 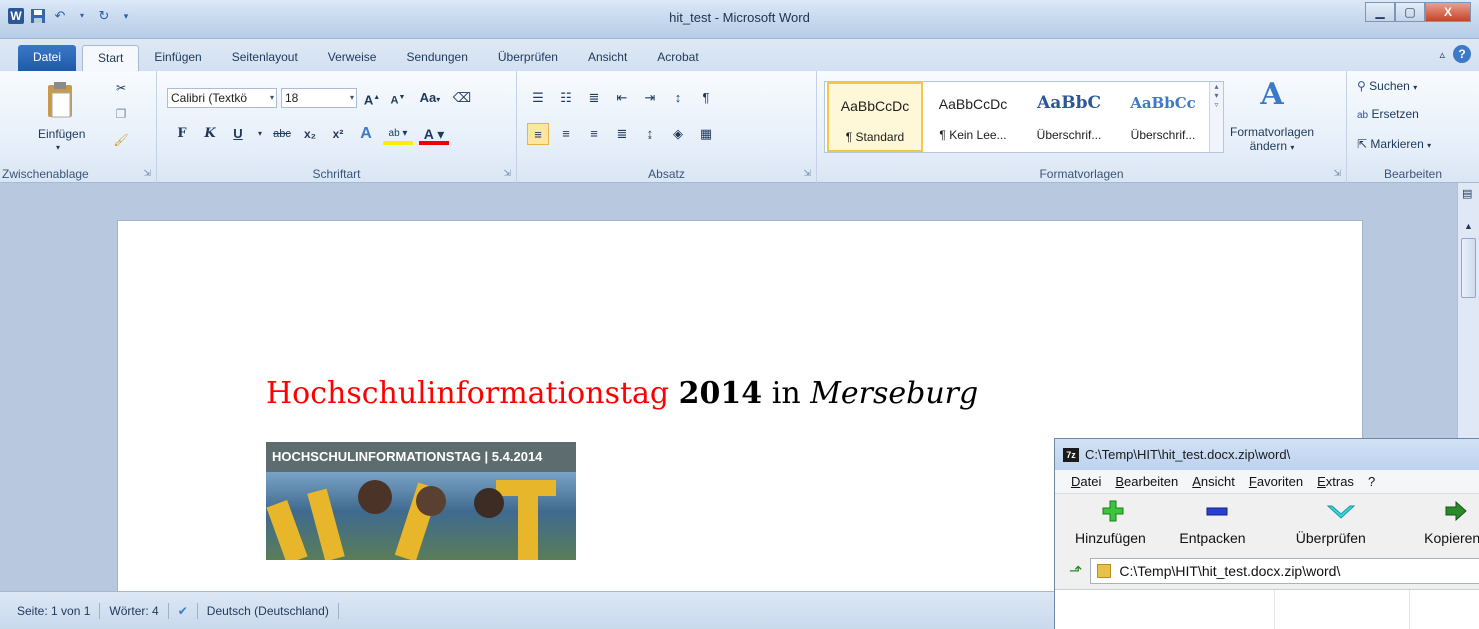 I want to click on tab-ansicht: Ansicht, so click(x=607, y=58).